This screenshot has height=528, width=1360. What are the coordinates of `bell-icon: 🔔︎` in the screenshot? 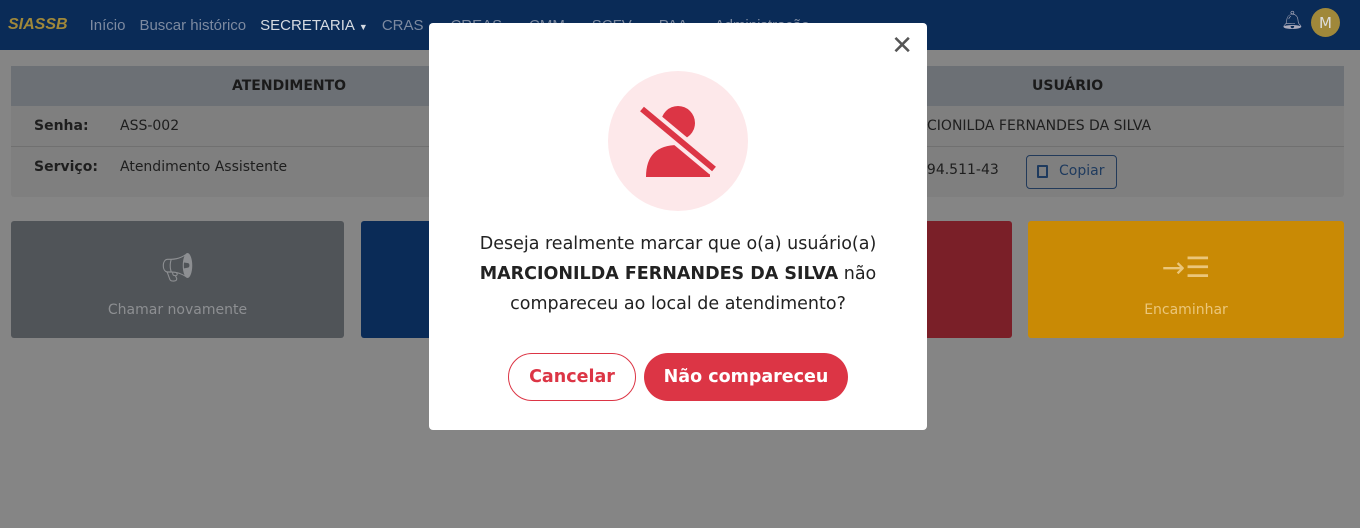 It's located at (1292, 20).